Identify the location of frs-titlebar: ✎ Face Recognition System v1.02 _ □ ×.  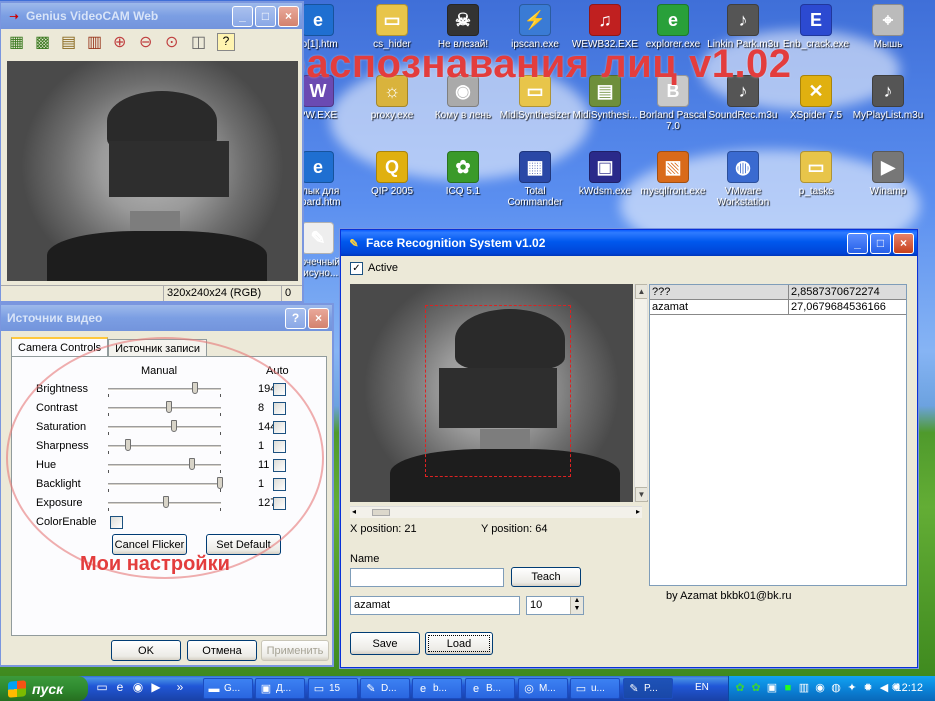
(629, 243).